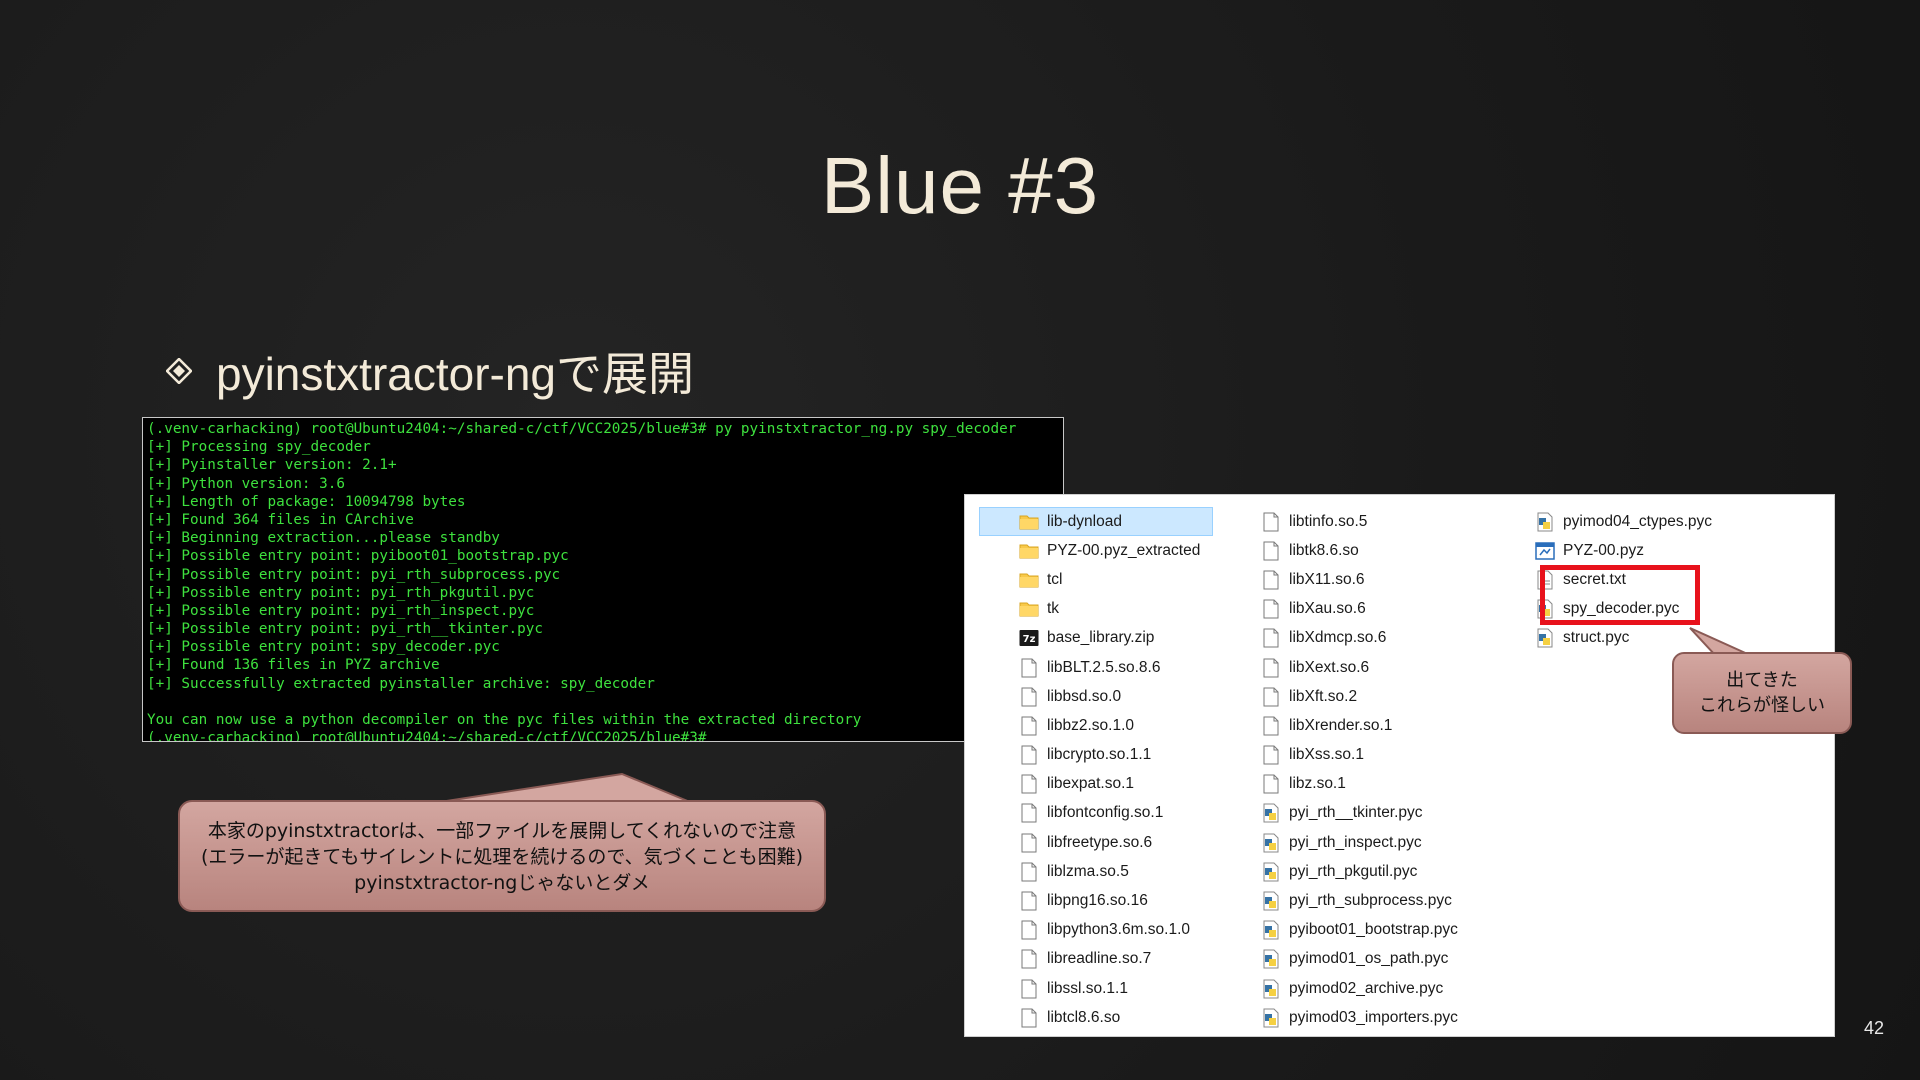  What do you see at coordinates (1326, 755) in the screenshot?
I see `file-name: libXss.so.1` at bounding box center [1326, 755].